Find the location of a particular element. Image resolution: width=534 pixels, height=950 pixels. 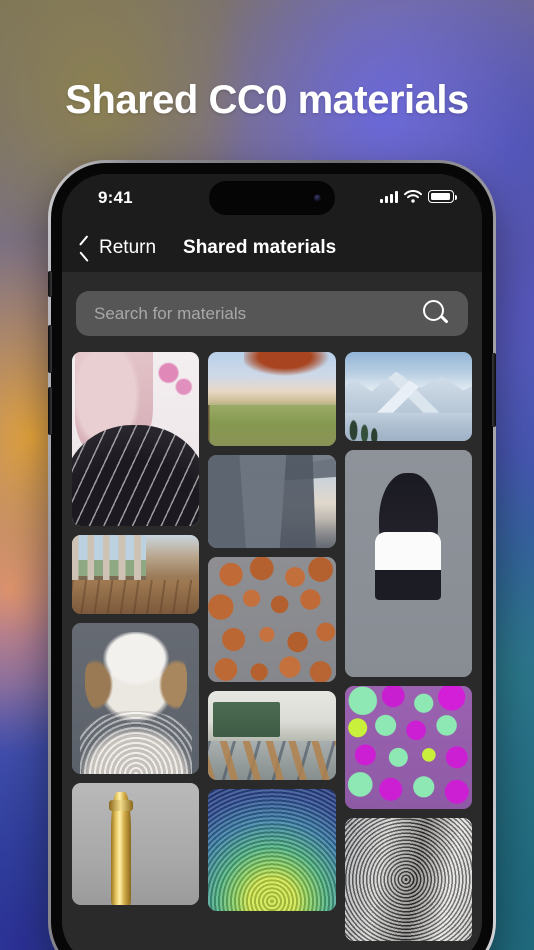

material-thumbnail-magenta-cell-pattern is located at coordinates (408, 747).